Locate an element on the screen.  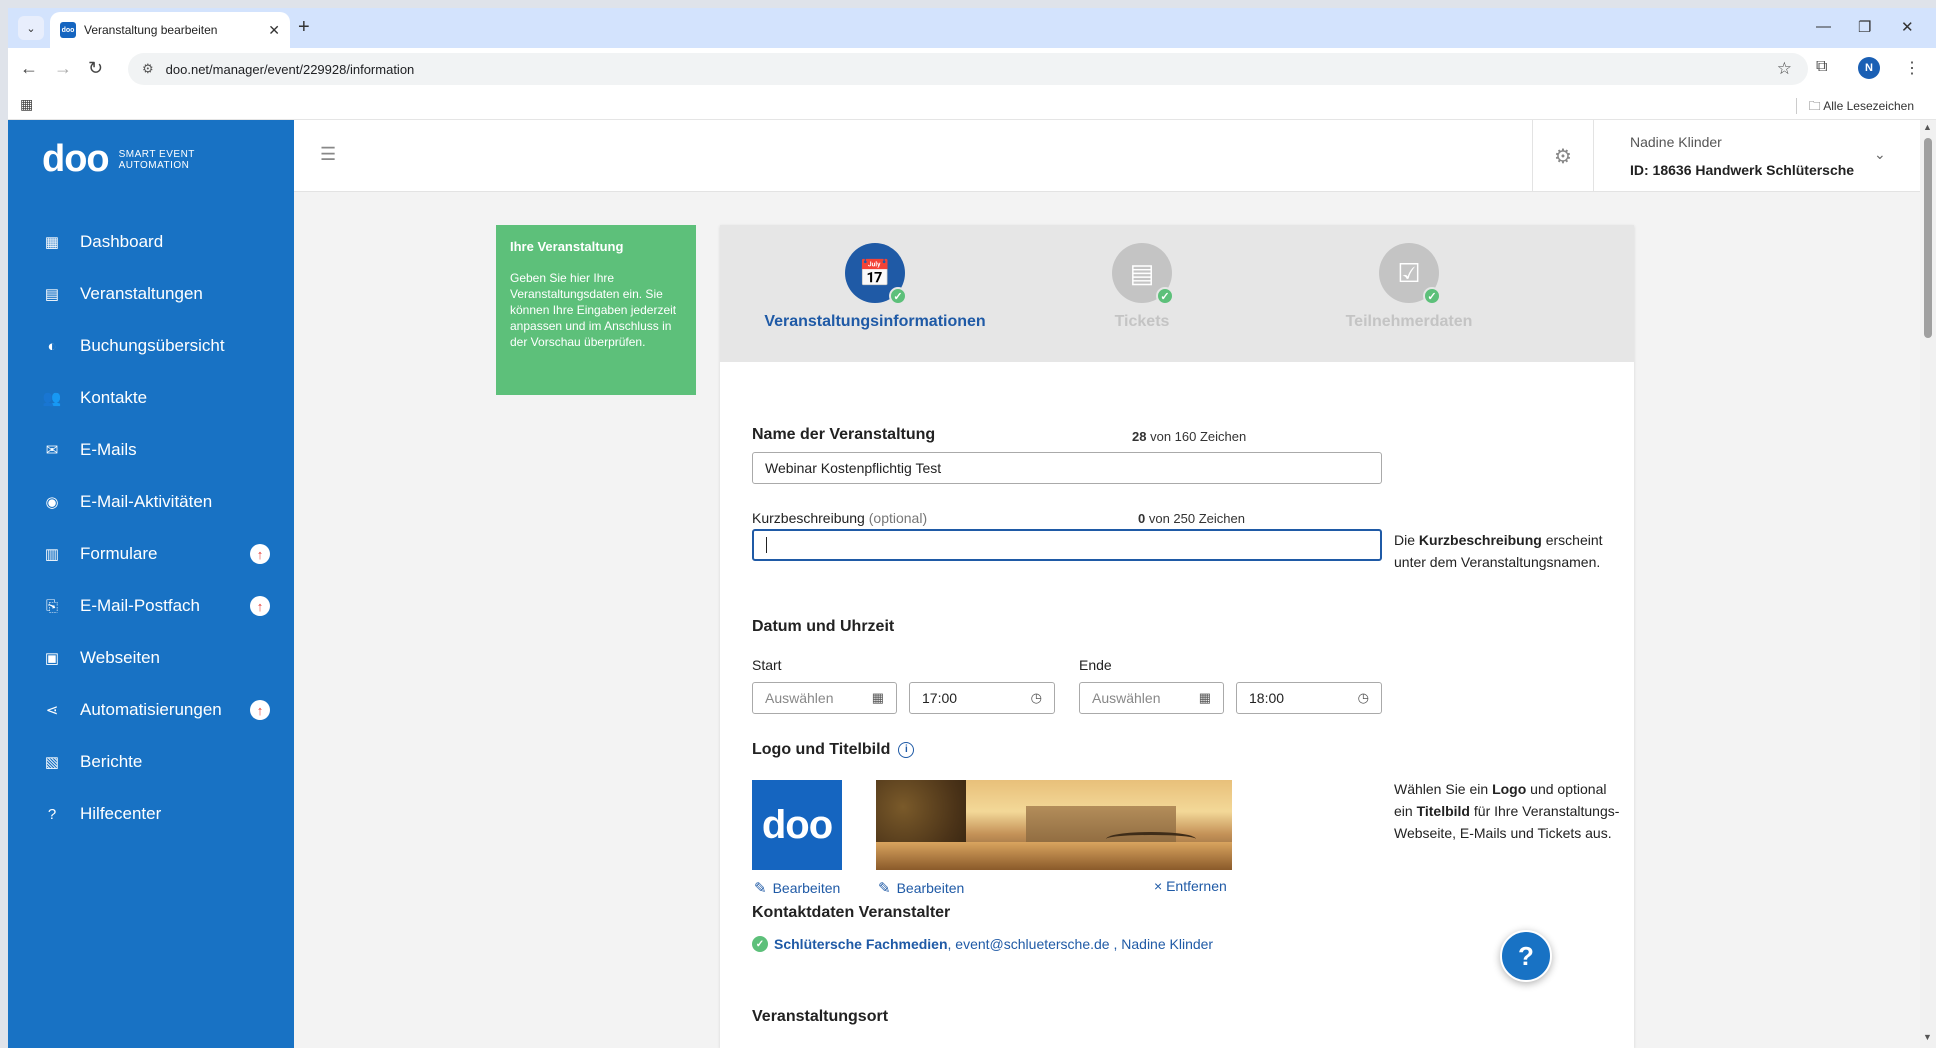
clock-icon: ◷ is located at coordinates (1036, 697).